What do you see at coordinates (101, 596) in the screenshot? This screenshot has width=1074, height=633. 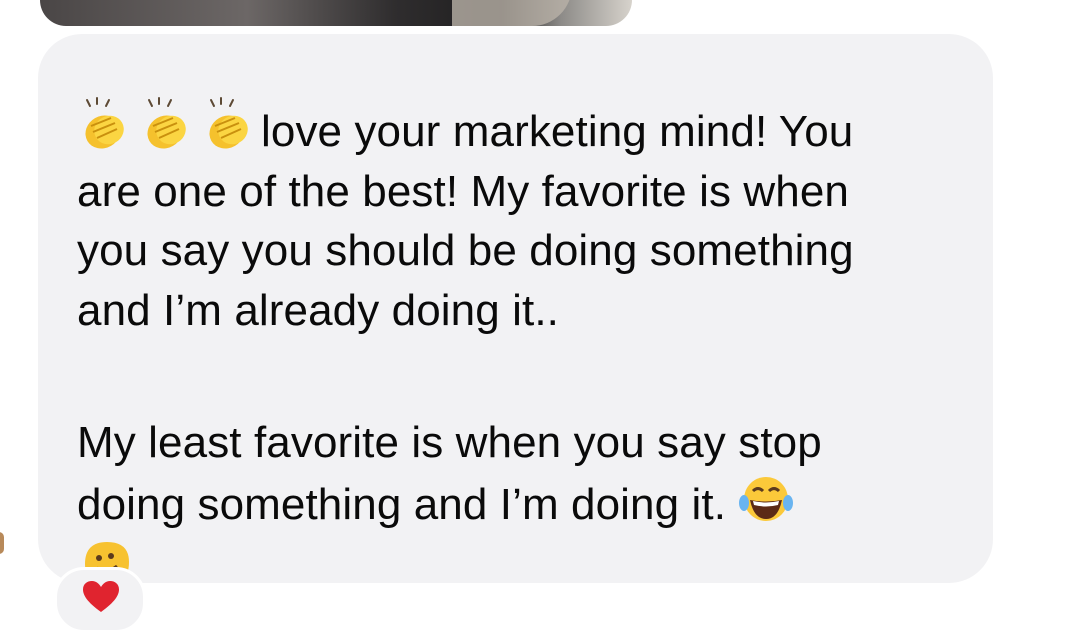 I see `red-heart-icon` at bounding box center [101, 596].